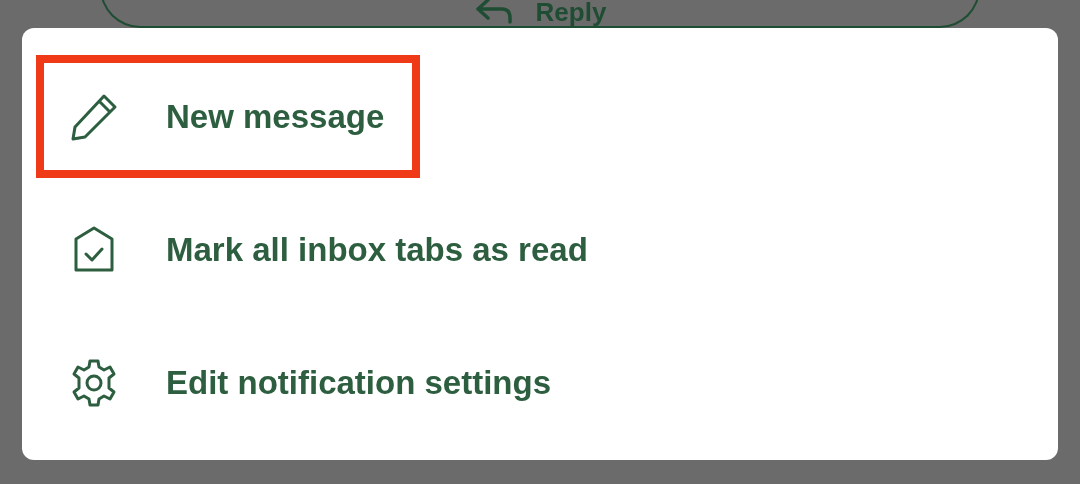 The height and width of the screenshot is (484, 1080). Describe the element at coordinates (493, 13) in the screenshot. I see `reply-arrow-icon` at that location.